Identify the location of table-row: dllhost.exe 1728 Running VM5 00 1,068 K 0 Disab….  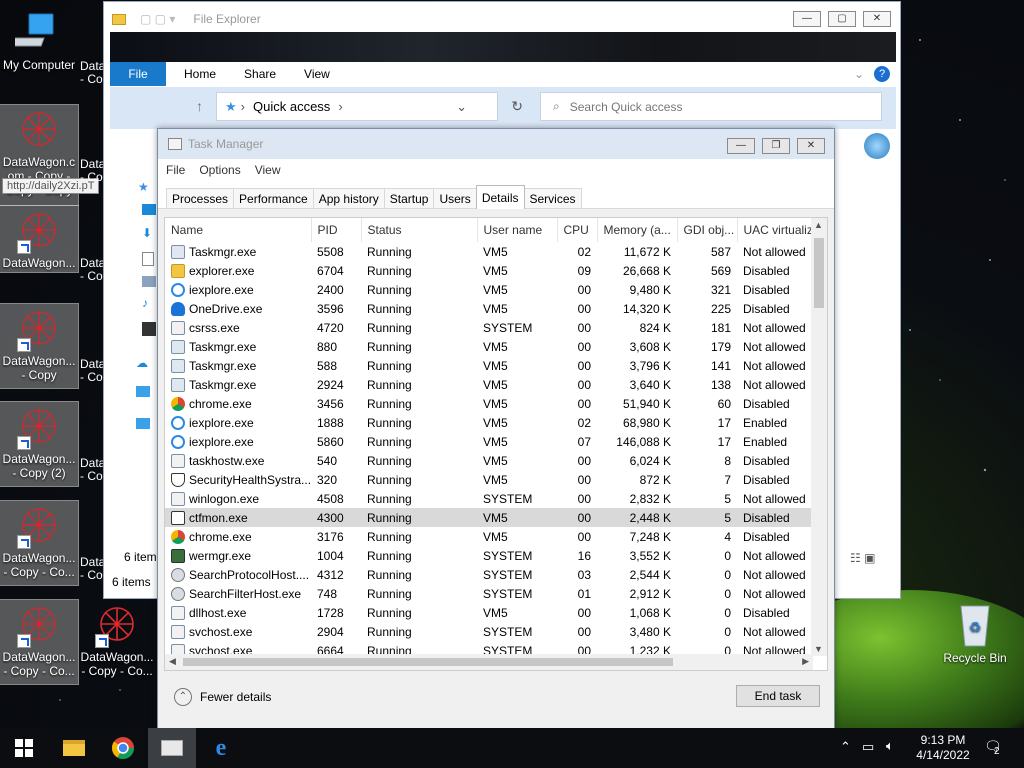
(489, 612).